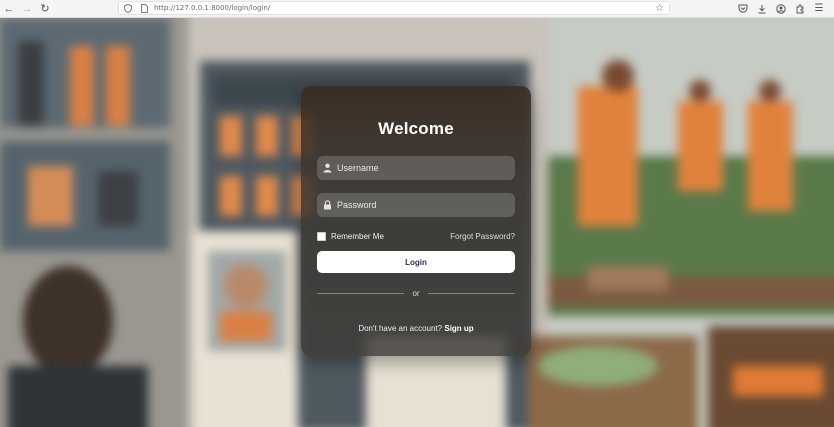 The width and height of the screenshot is (834, 427). What do you see at coordinates (128, 8) in the screenshot?
I see `shield-icon` at bounding box center [128, 8].